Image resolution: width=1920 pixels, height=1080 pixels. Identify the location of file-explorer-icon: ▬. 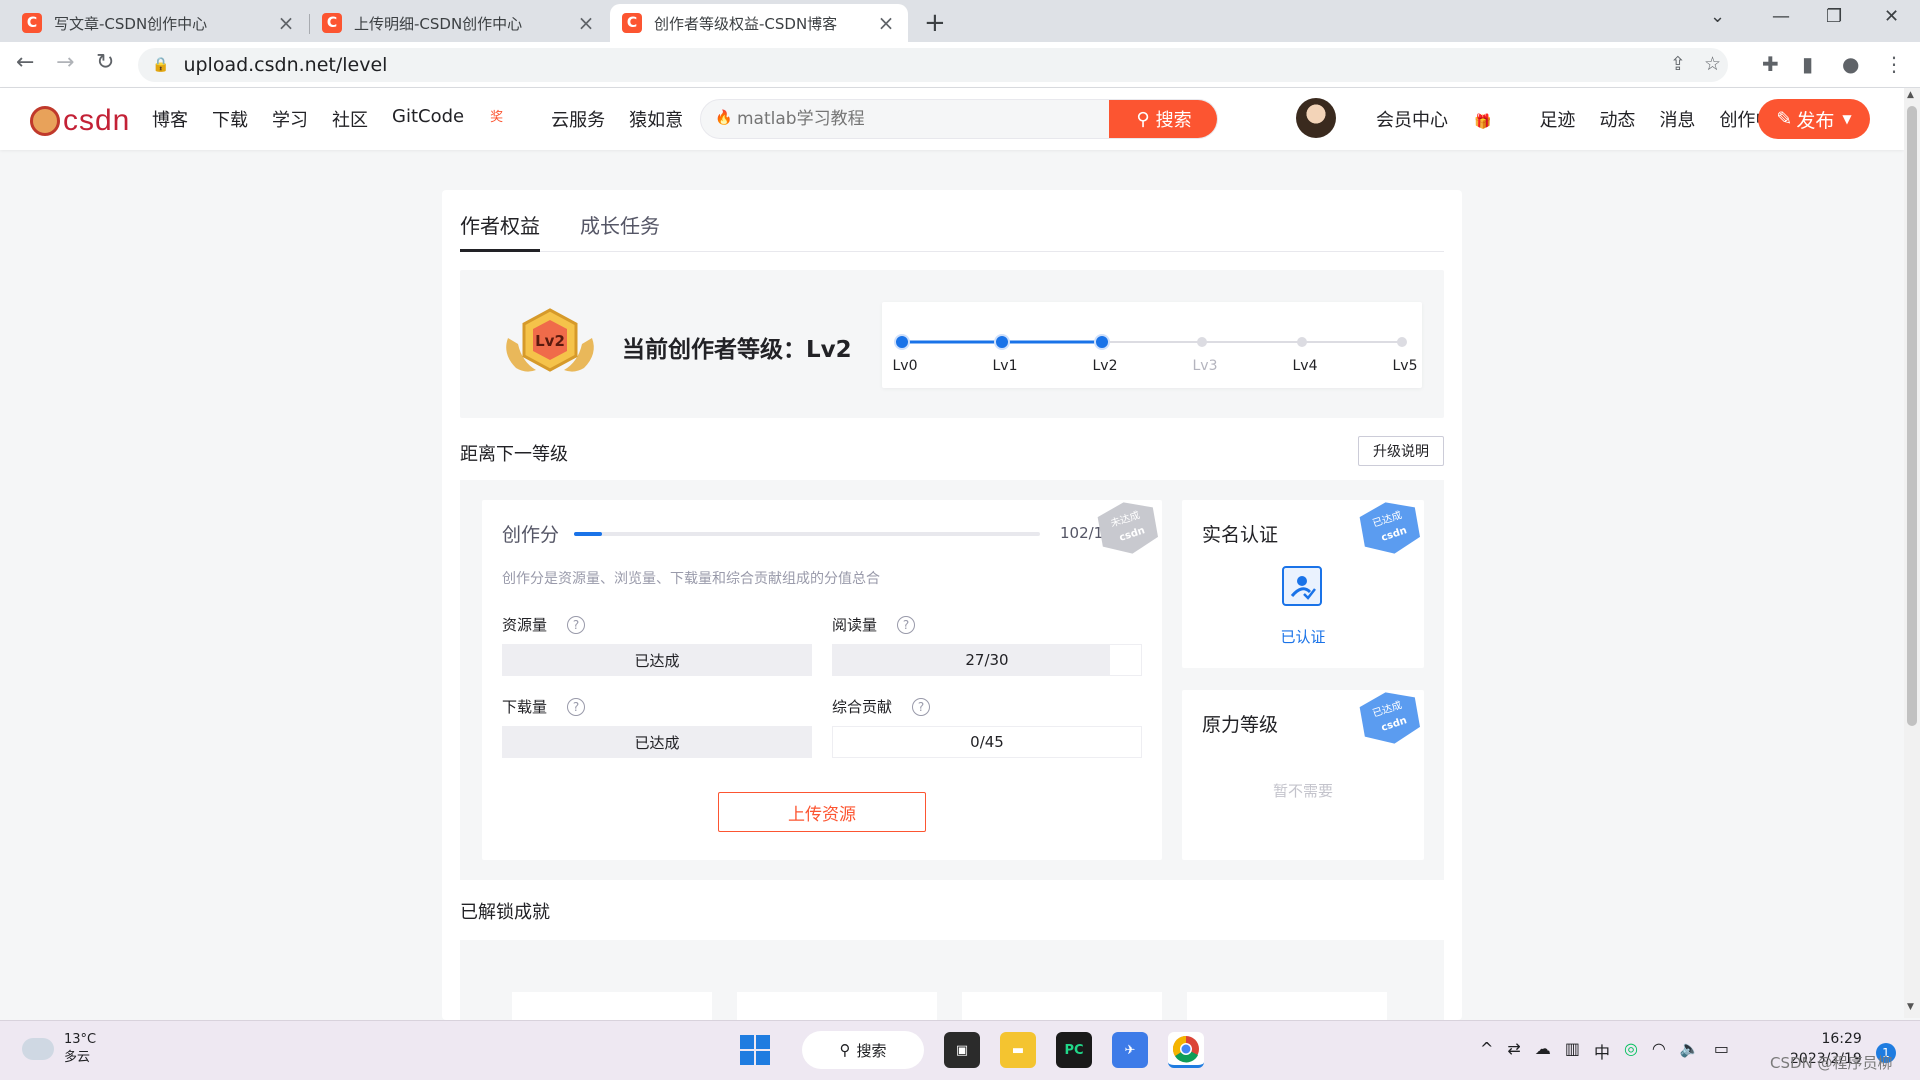
(1018, 1050).